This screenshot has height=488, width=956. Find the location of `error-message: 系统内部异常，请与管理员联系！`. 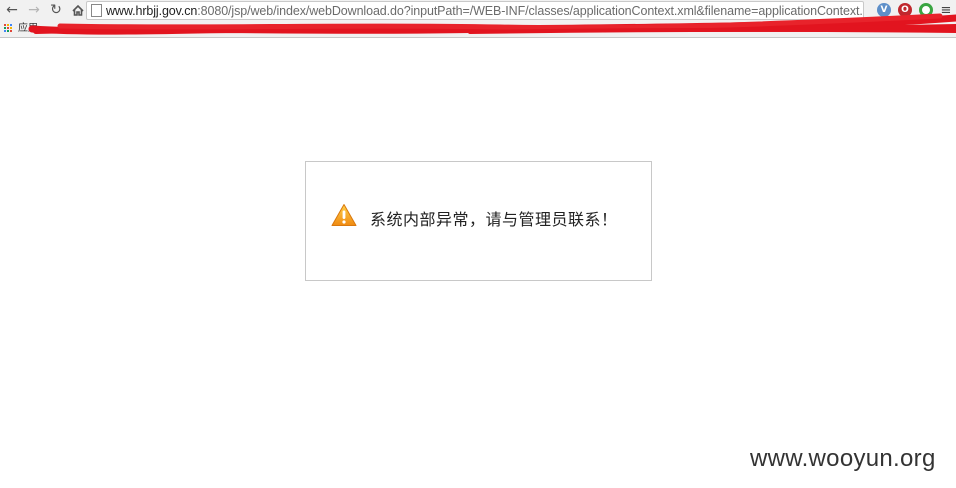

error-message: 系统内部异常，请与管理员联系！ is located at coordinates (494, 219).